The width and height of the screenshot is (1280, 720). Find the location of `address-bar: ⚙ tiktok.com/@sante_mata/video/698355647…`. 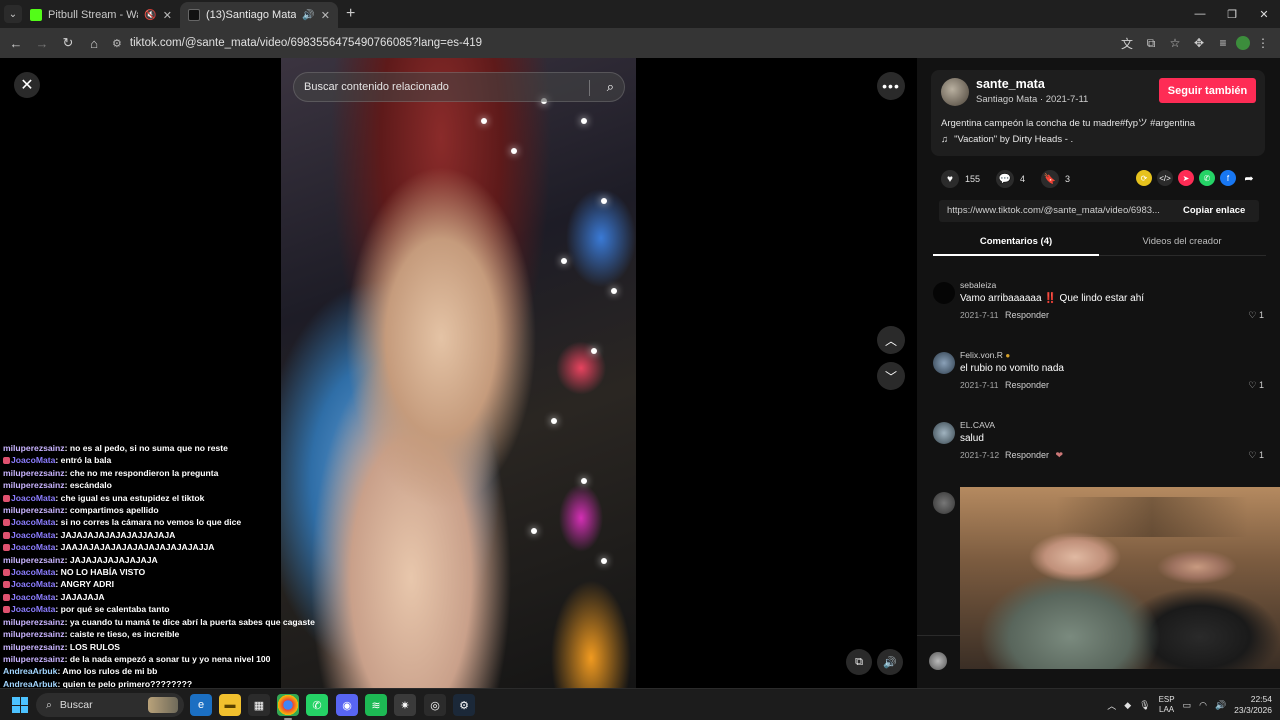

address-bar: ⚙ tiktok.com/@sante_mata/video/698355647… is located at coordinates (634, 43).